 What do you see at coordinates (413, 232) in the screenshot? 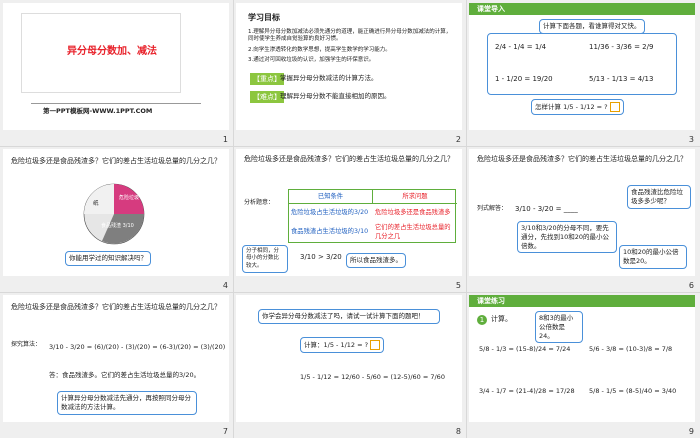
I see `row2-asked: 它们的差占生活垃圾总量的几分之几` at bounding box center [413, 232].